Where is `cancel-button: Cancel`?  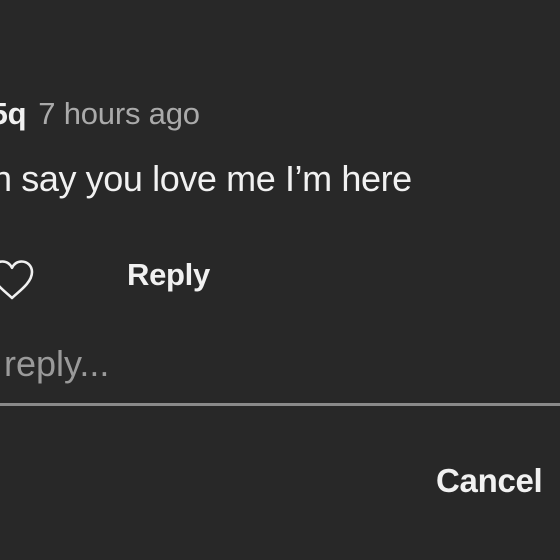
cancel-button: Cancel is located at coordinates (489, 481).